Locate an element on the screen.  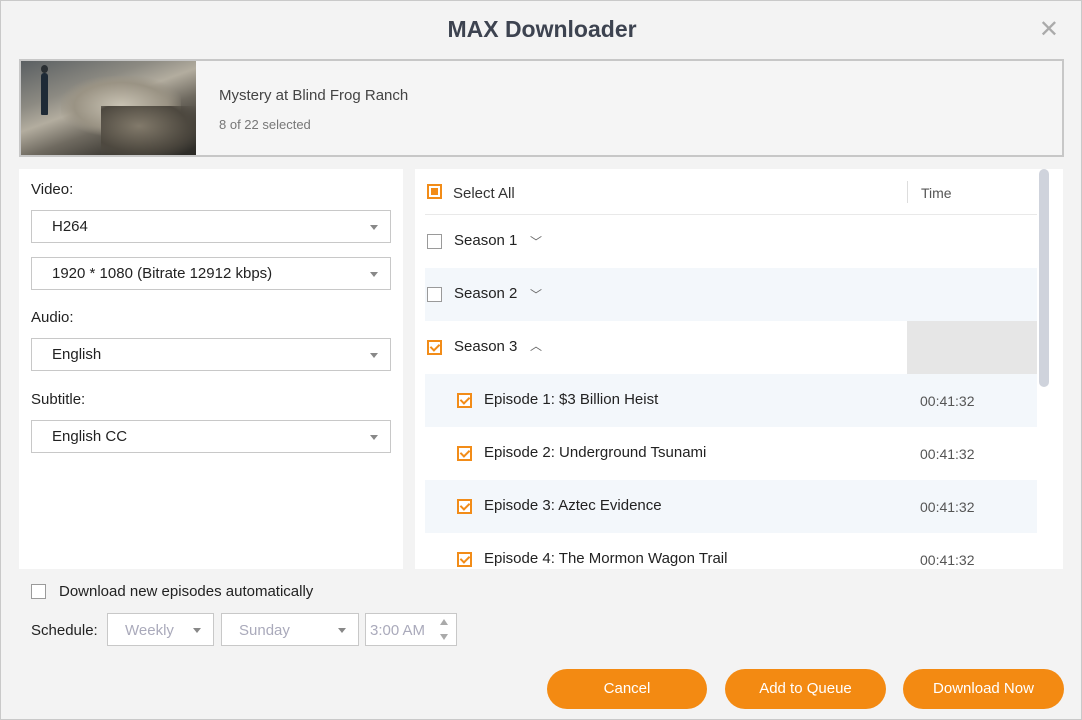
season-row: Season 3 ︿ is located at coordinates (731, 347).